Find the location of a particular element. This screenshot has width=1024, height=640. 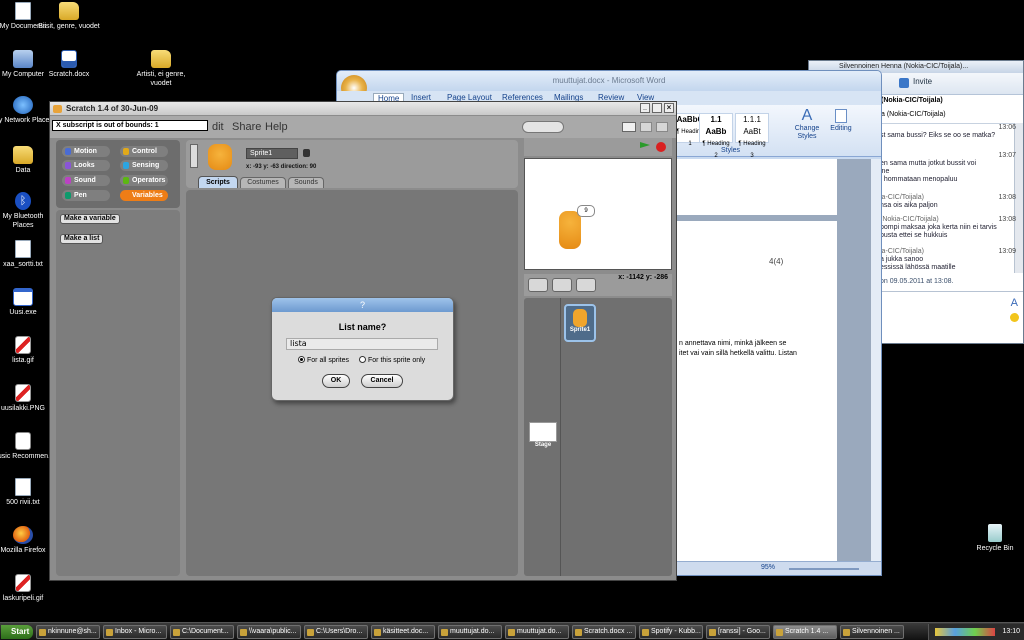

minimize-button: _ is located at coordinates (645, 108).